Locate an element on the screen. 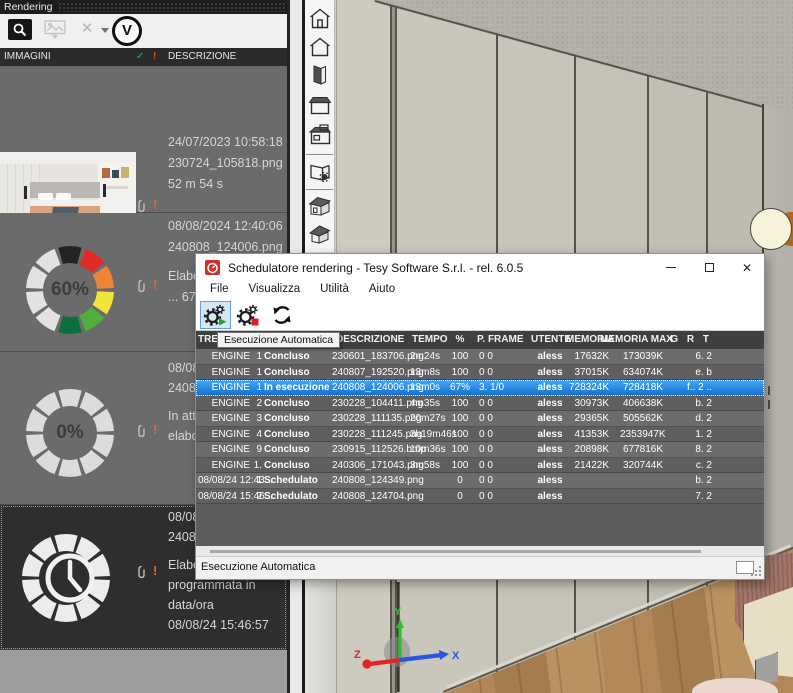 The height and width of the screenshot is (693, 793). menu-visualizza: Visualizza is located at coordinates (275, 290).